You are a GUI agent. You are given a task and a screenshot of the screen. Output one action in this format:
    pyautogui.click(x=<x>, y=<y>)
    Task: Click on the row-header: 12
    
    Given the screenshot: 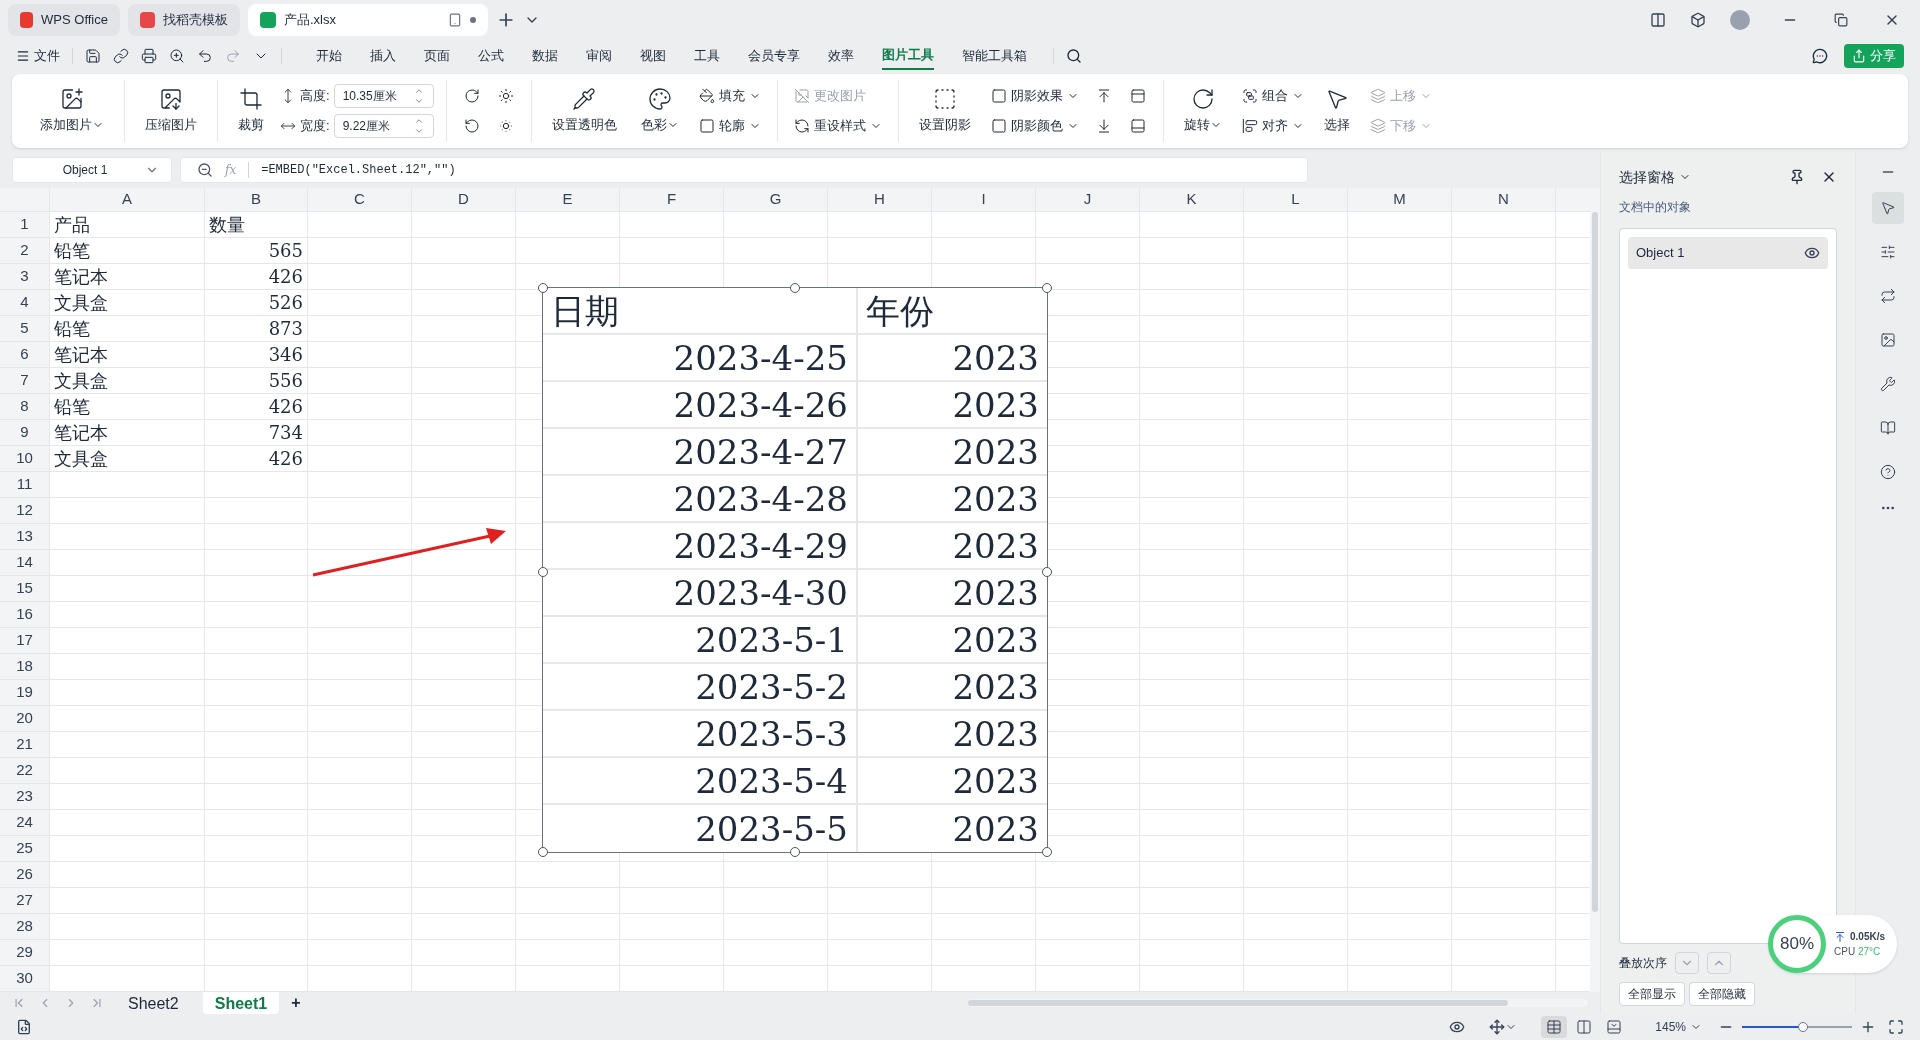 What is the action you would take?
    pyautogui.click(x=25, y=510)
    